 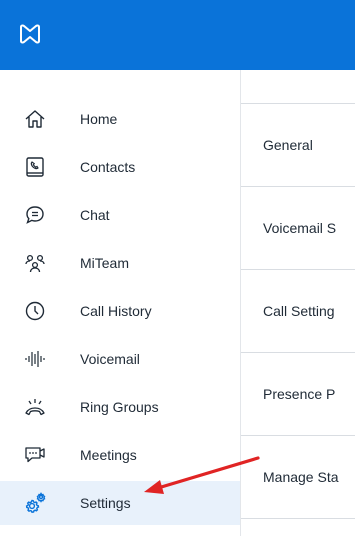 I want to click on sidebar-item-label: Meetings, so click(x=108, y=455).